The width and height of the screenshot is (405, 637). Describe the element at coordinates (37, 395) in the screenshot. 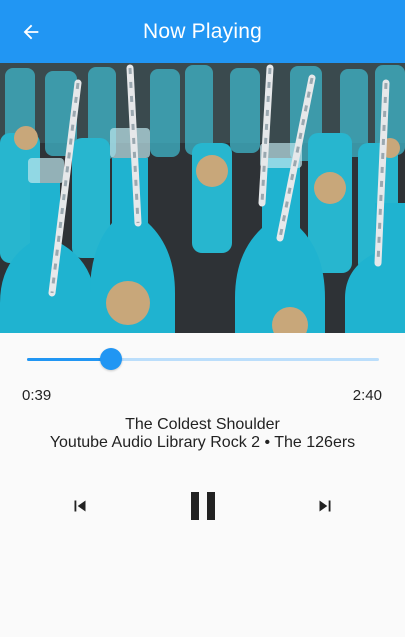

I see `elapsed-time: 0:39` at that location.